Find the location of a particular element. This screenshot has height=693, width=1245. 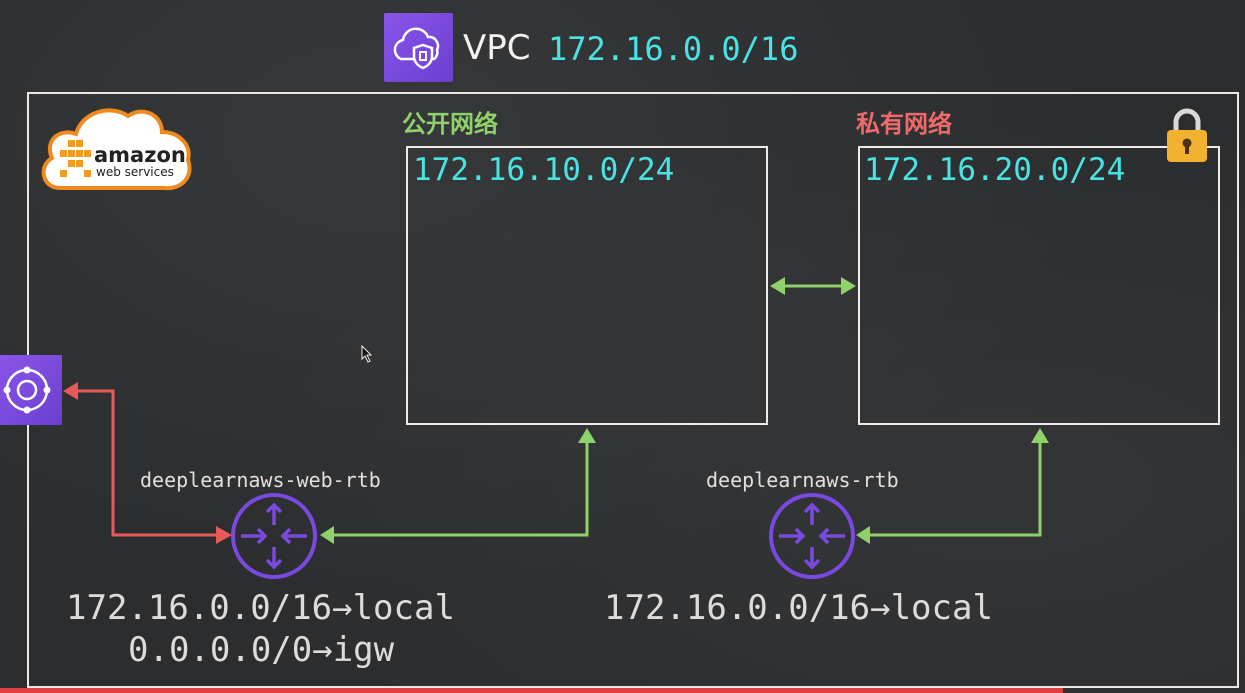

web-subnet-link-line is located at coordinates (459, 488).